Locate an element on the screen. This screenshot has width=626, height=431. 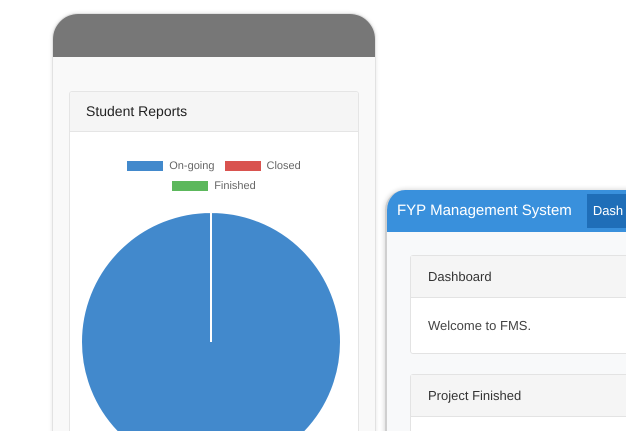
legend-label: Closed is located at coordinates (283, 166).